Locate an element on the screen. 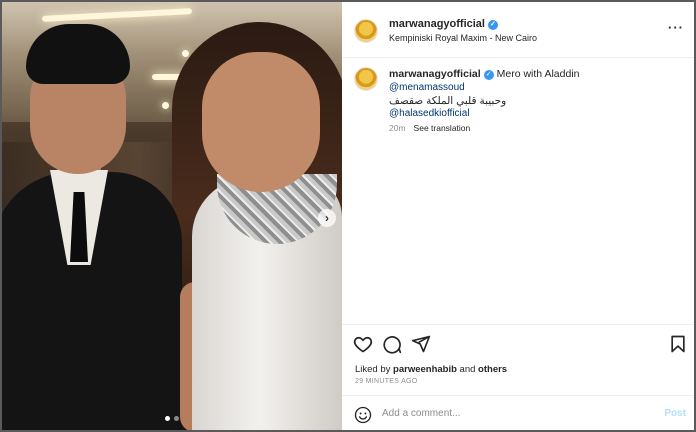  caption-arabic-text: وحبيبة قلبي الملكة صقصف is located at coordinates (448, 101).